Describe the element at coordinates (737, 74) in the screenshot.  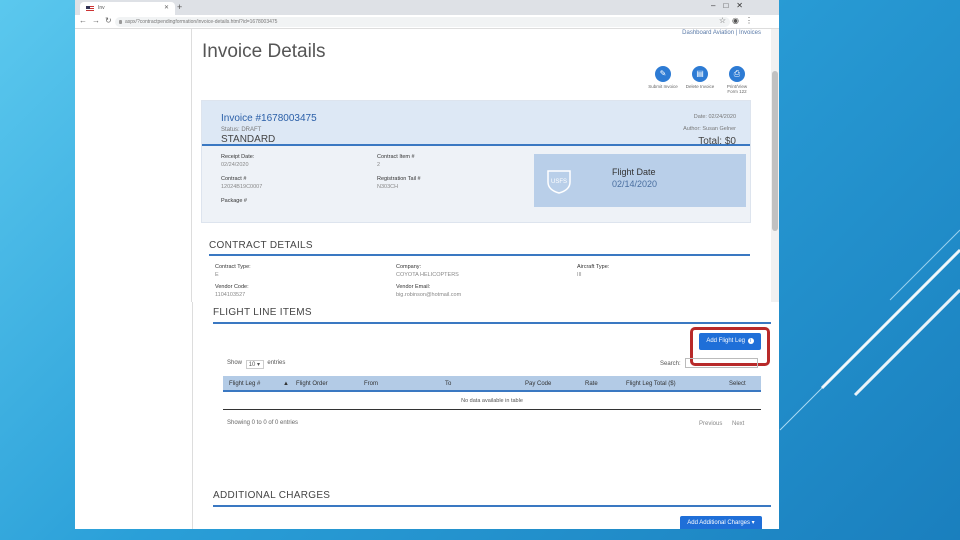
I see `print-icon: ⎙` at that location.